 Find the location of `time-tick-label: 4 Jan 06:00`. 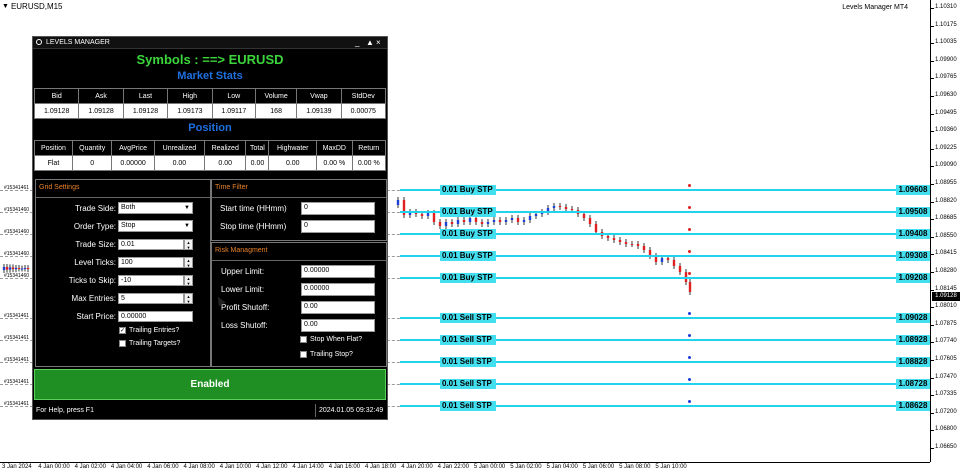

time-tick-label: 4 Jan 06:00 is located at coordinates (163, 467).